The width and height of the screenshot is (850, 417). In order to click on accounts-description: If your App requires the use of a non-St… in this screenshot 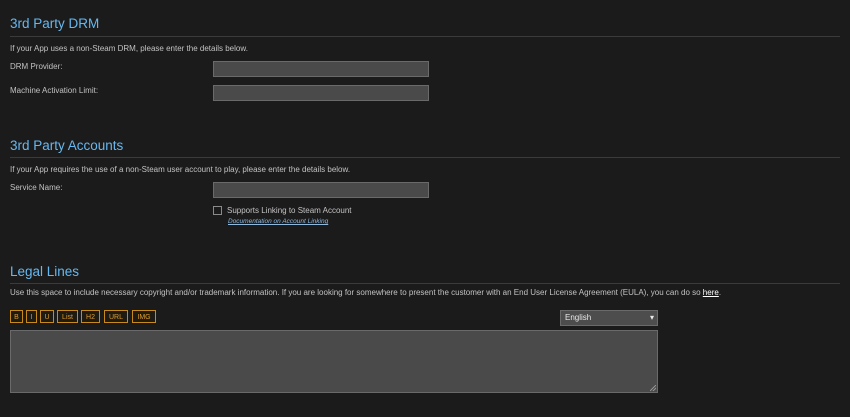, I will do `click(180, 169)`.